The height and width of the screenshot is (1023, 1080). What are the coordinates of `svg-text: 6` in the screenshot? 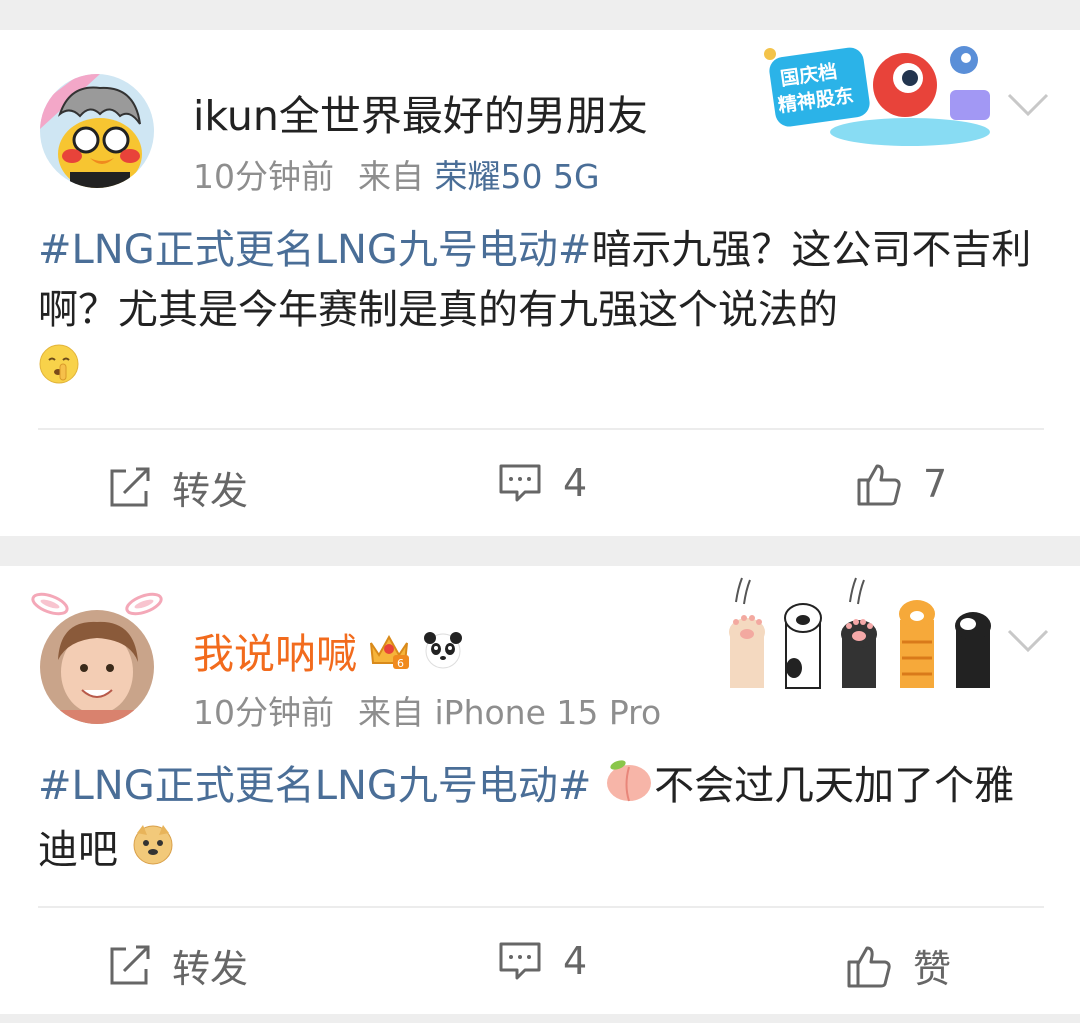 It's located at (400, 663).